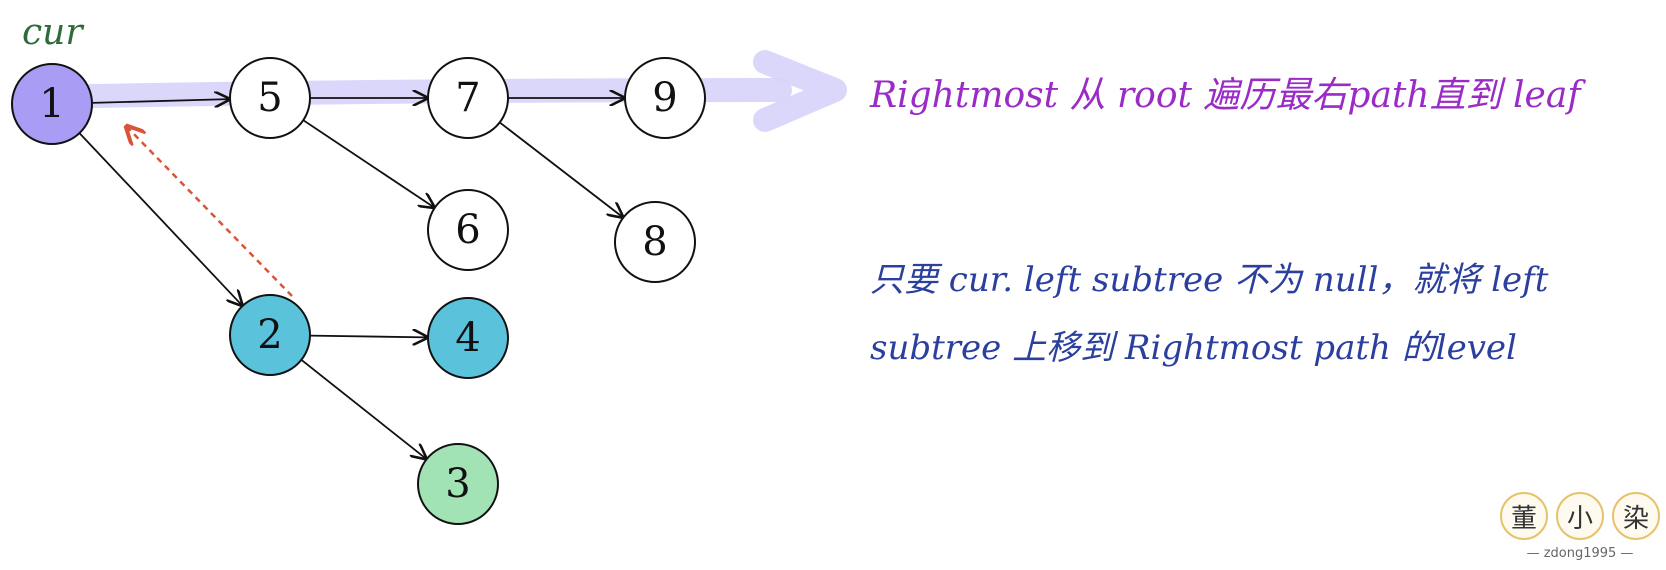 The image size is (1666, 570). I want to click on tree-node-7: 7, so click(468, 98).